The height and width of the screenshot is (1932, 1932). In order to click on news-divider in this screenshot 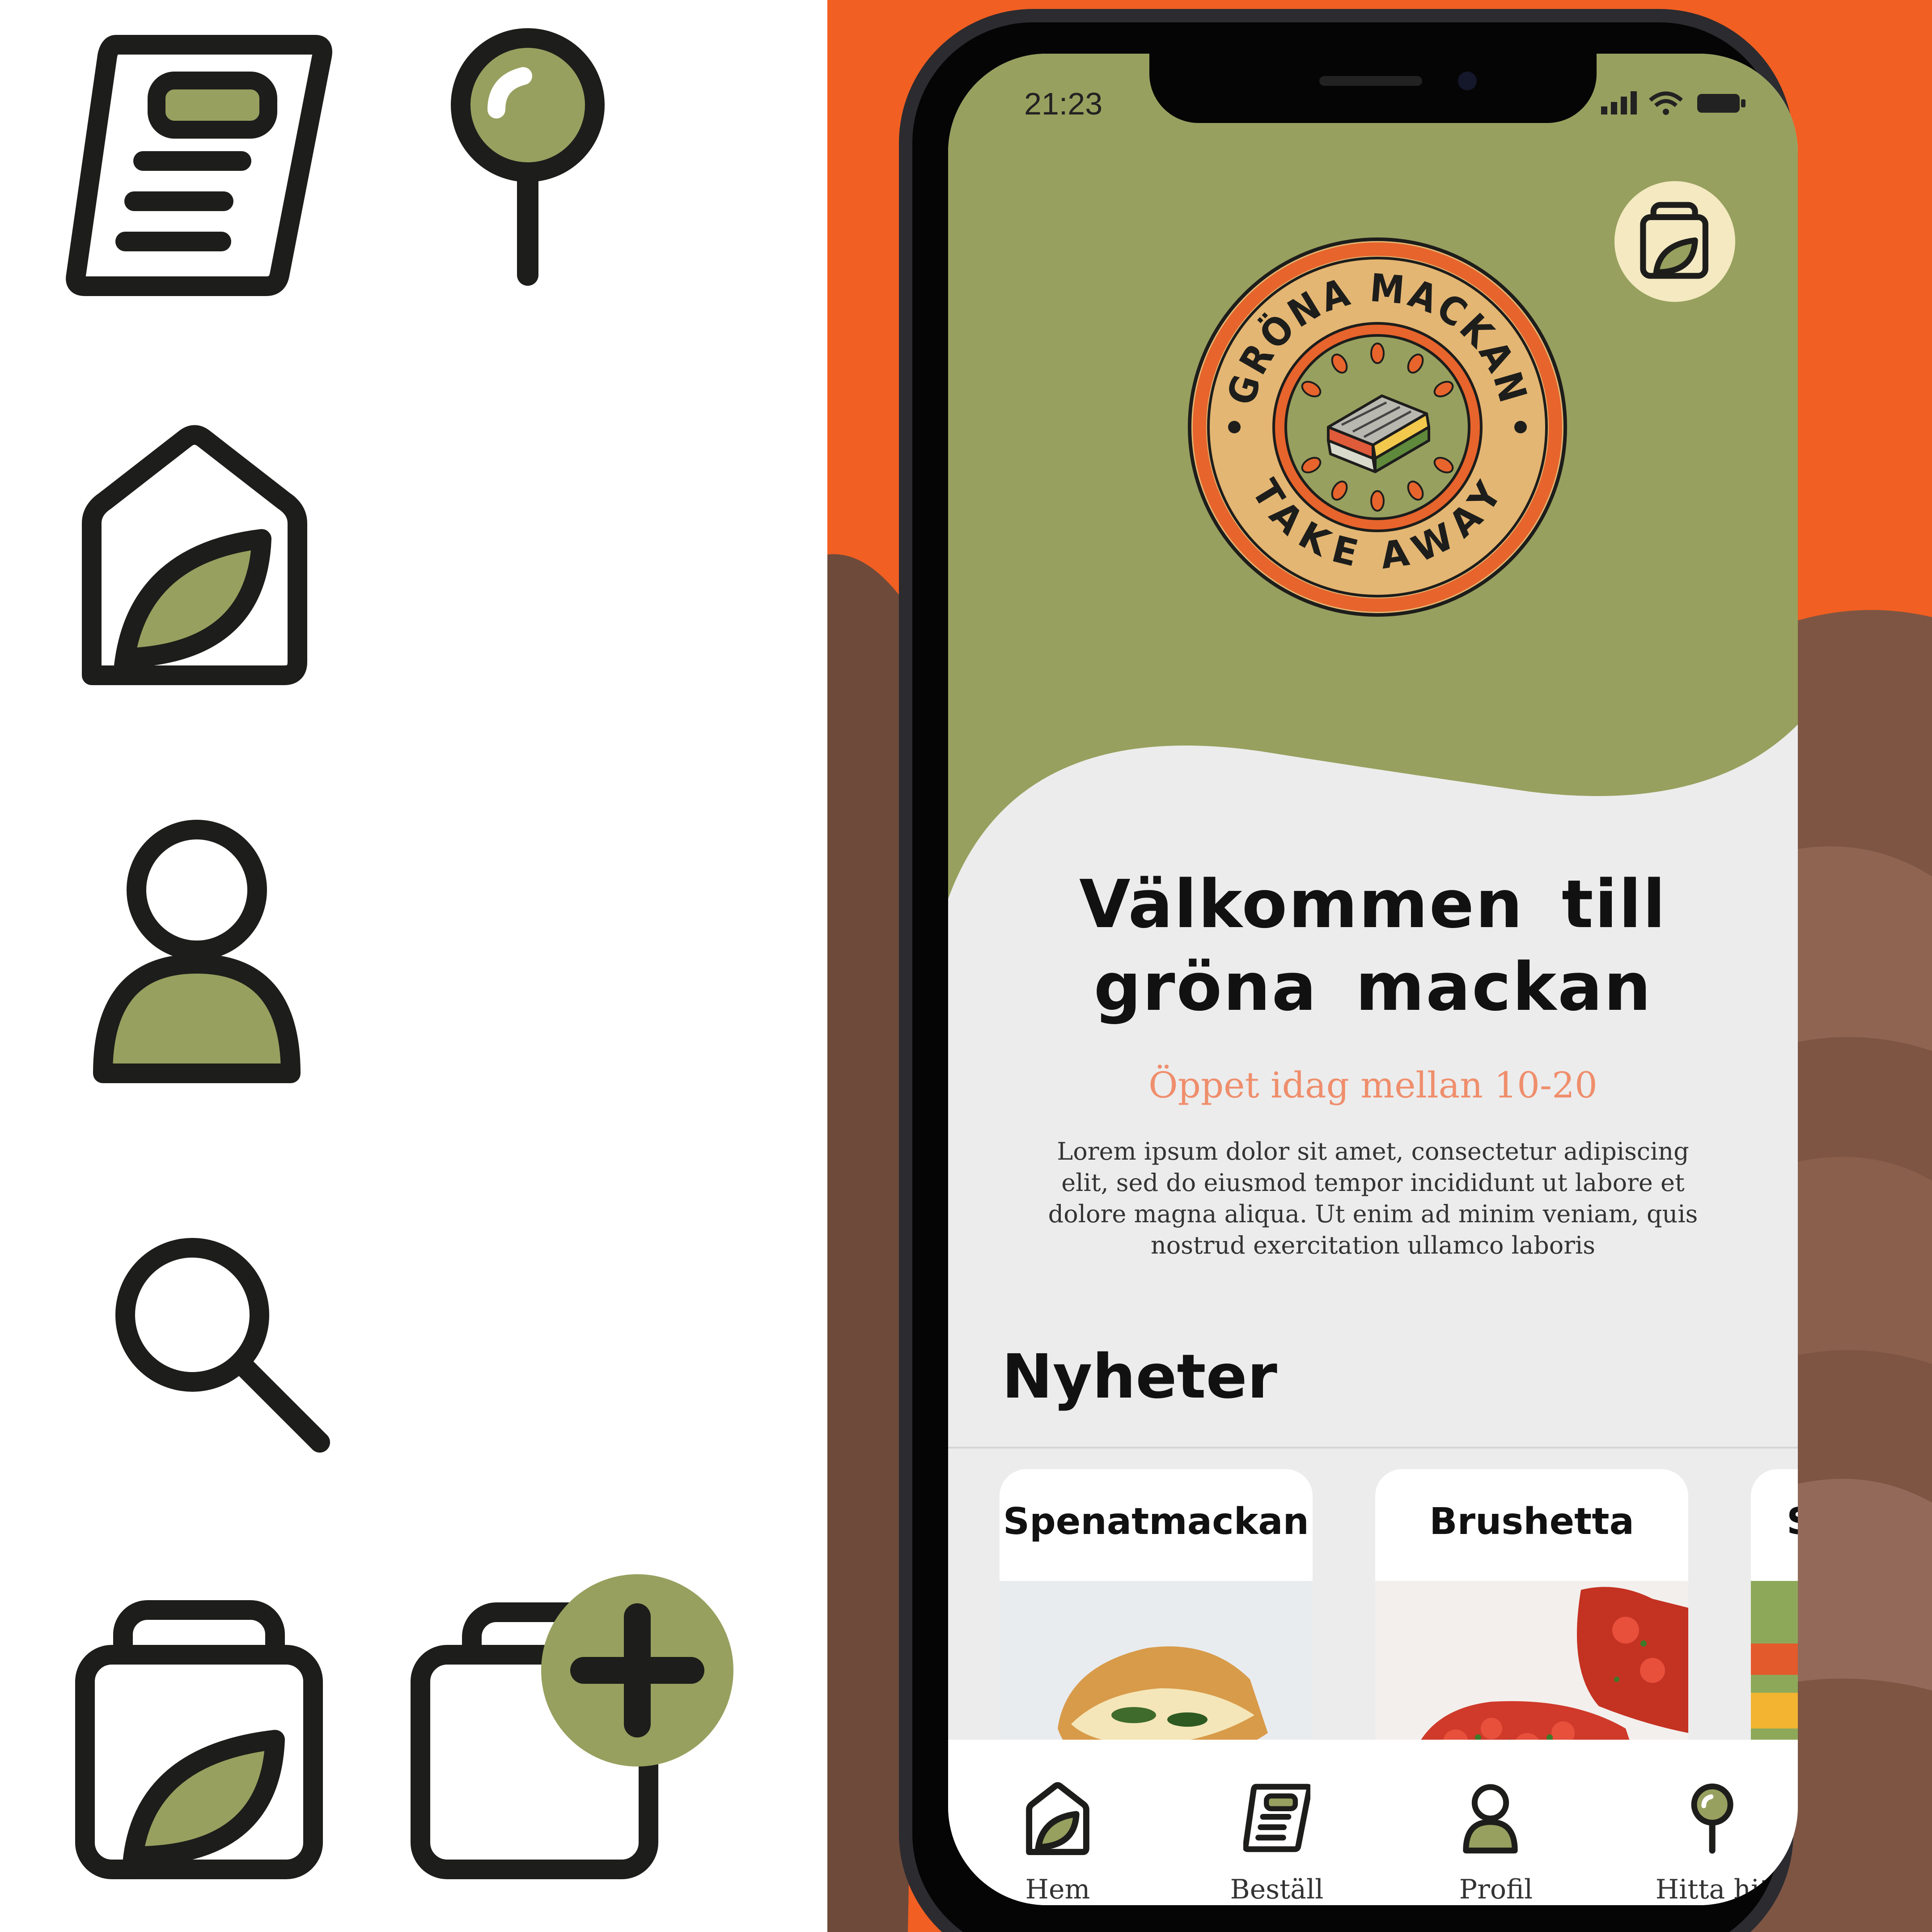, I will do `click(1373, 1448)`.